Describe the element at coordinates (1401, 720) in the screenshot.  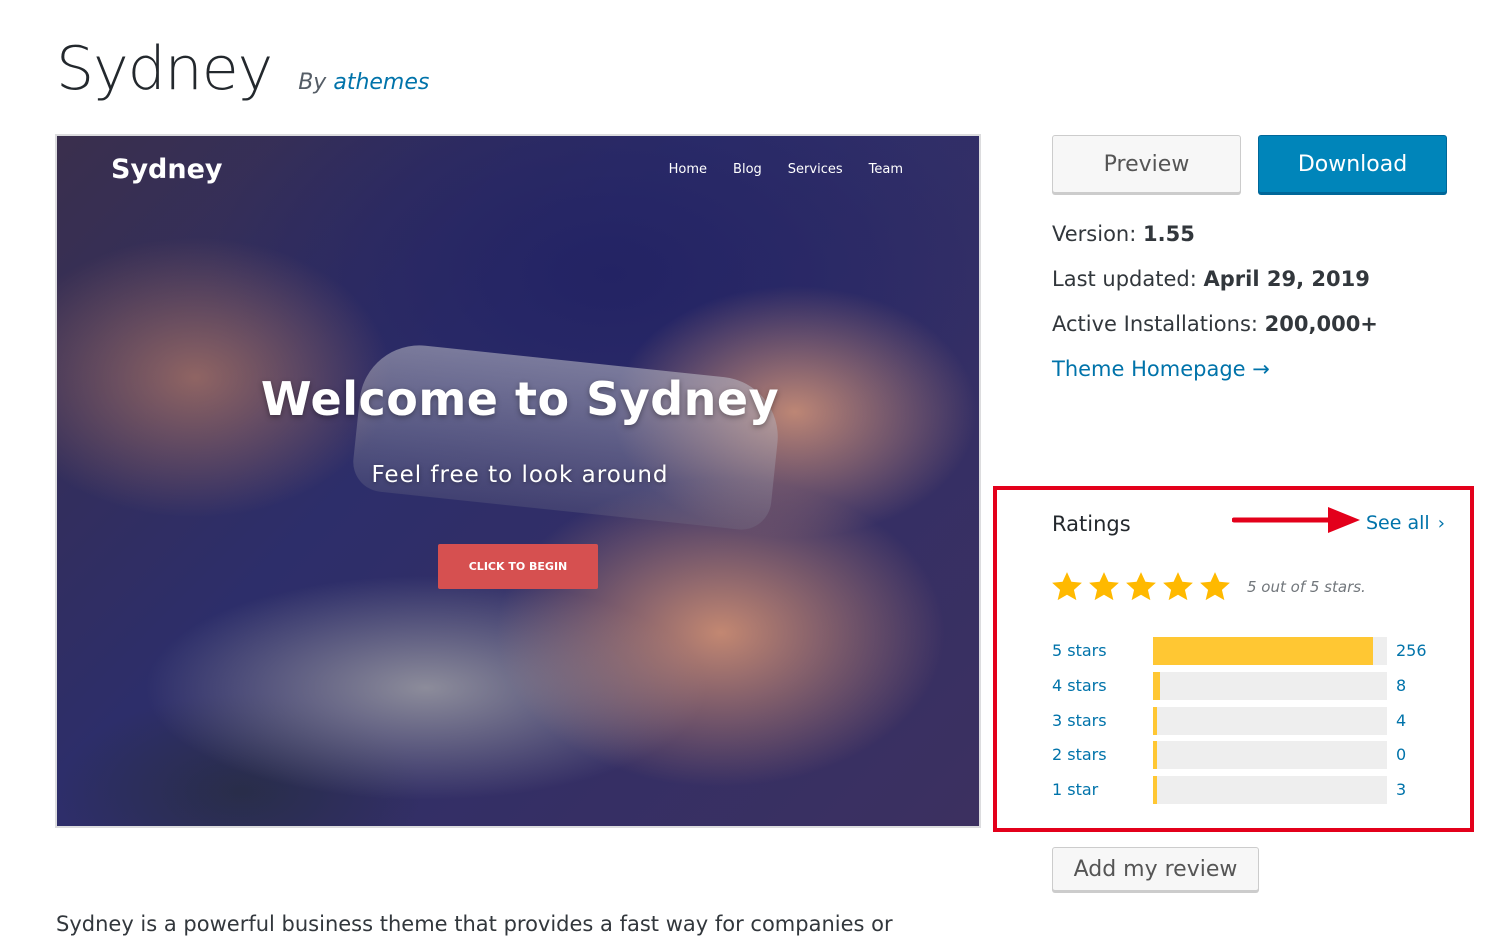
I see `rating-count-3: 4` at that location.